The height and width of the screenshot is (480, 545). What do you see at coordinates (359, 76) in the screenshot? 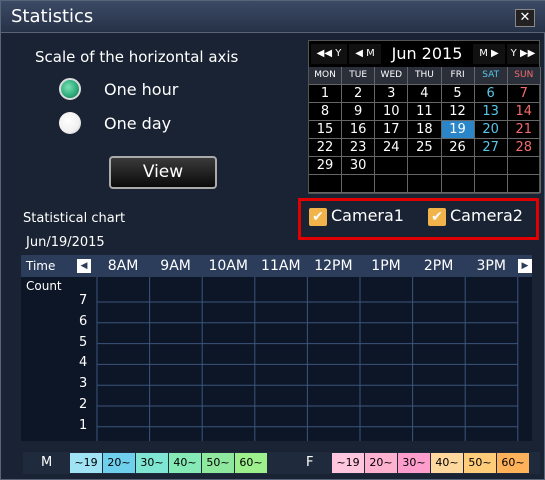
I see `calendar-weekday: TUE` at bounding box center [359, 76].